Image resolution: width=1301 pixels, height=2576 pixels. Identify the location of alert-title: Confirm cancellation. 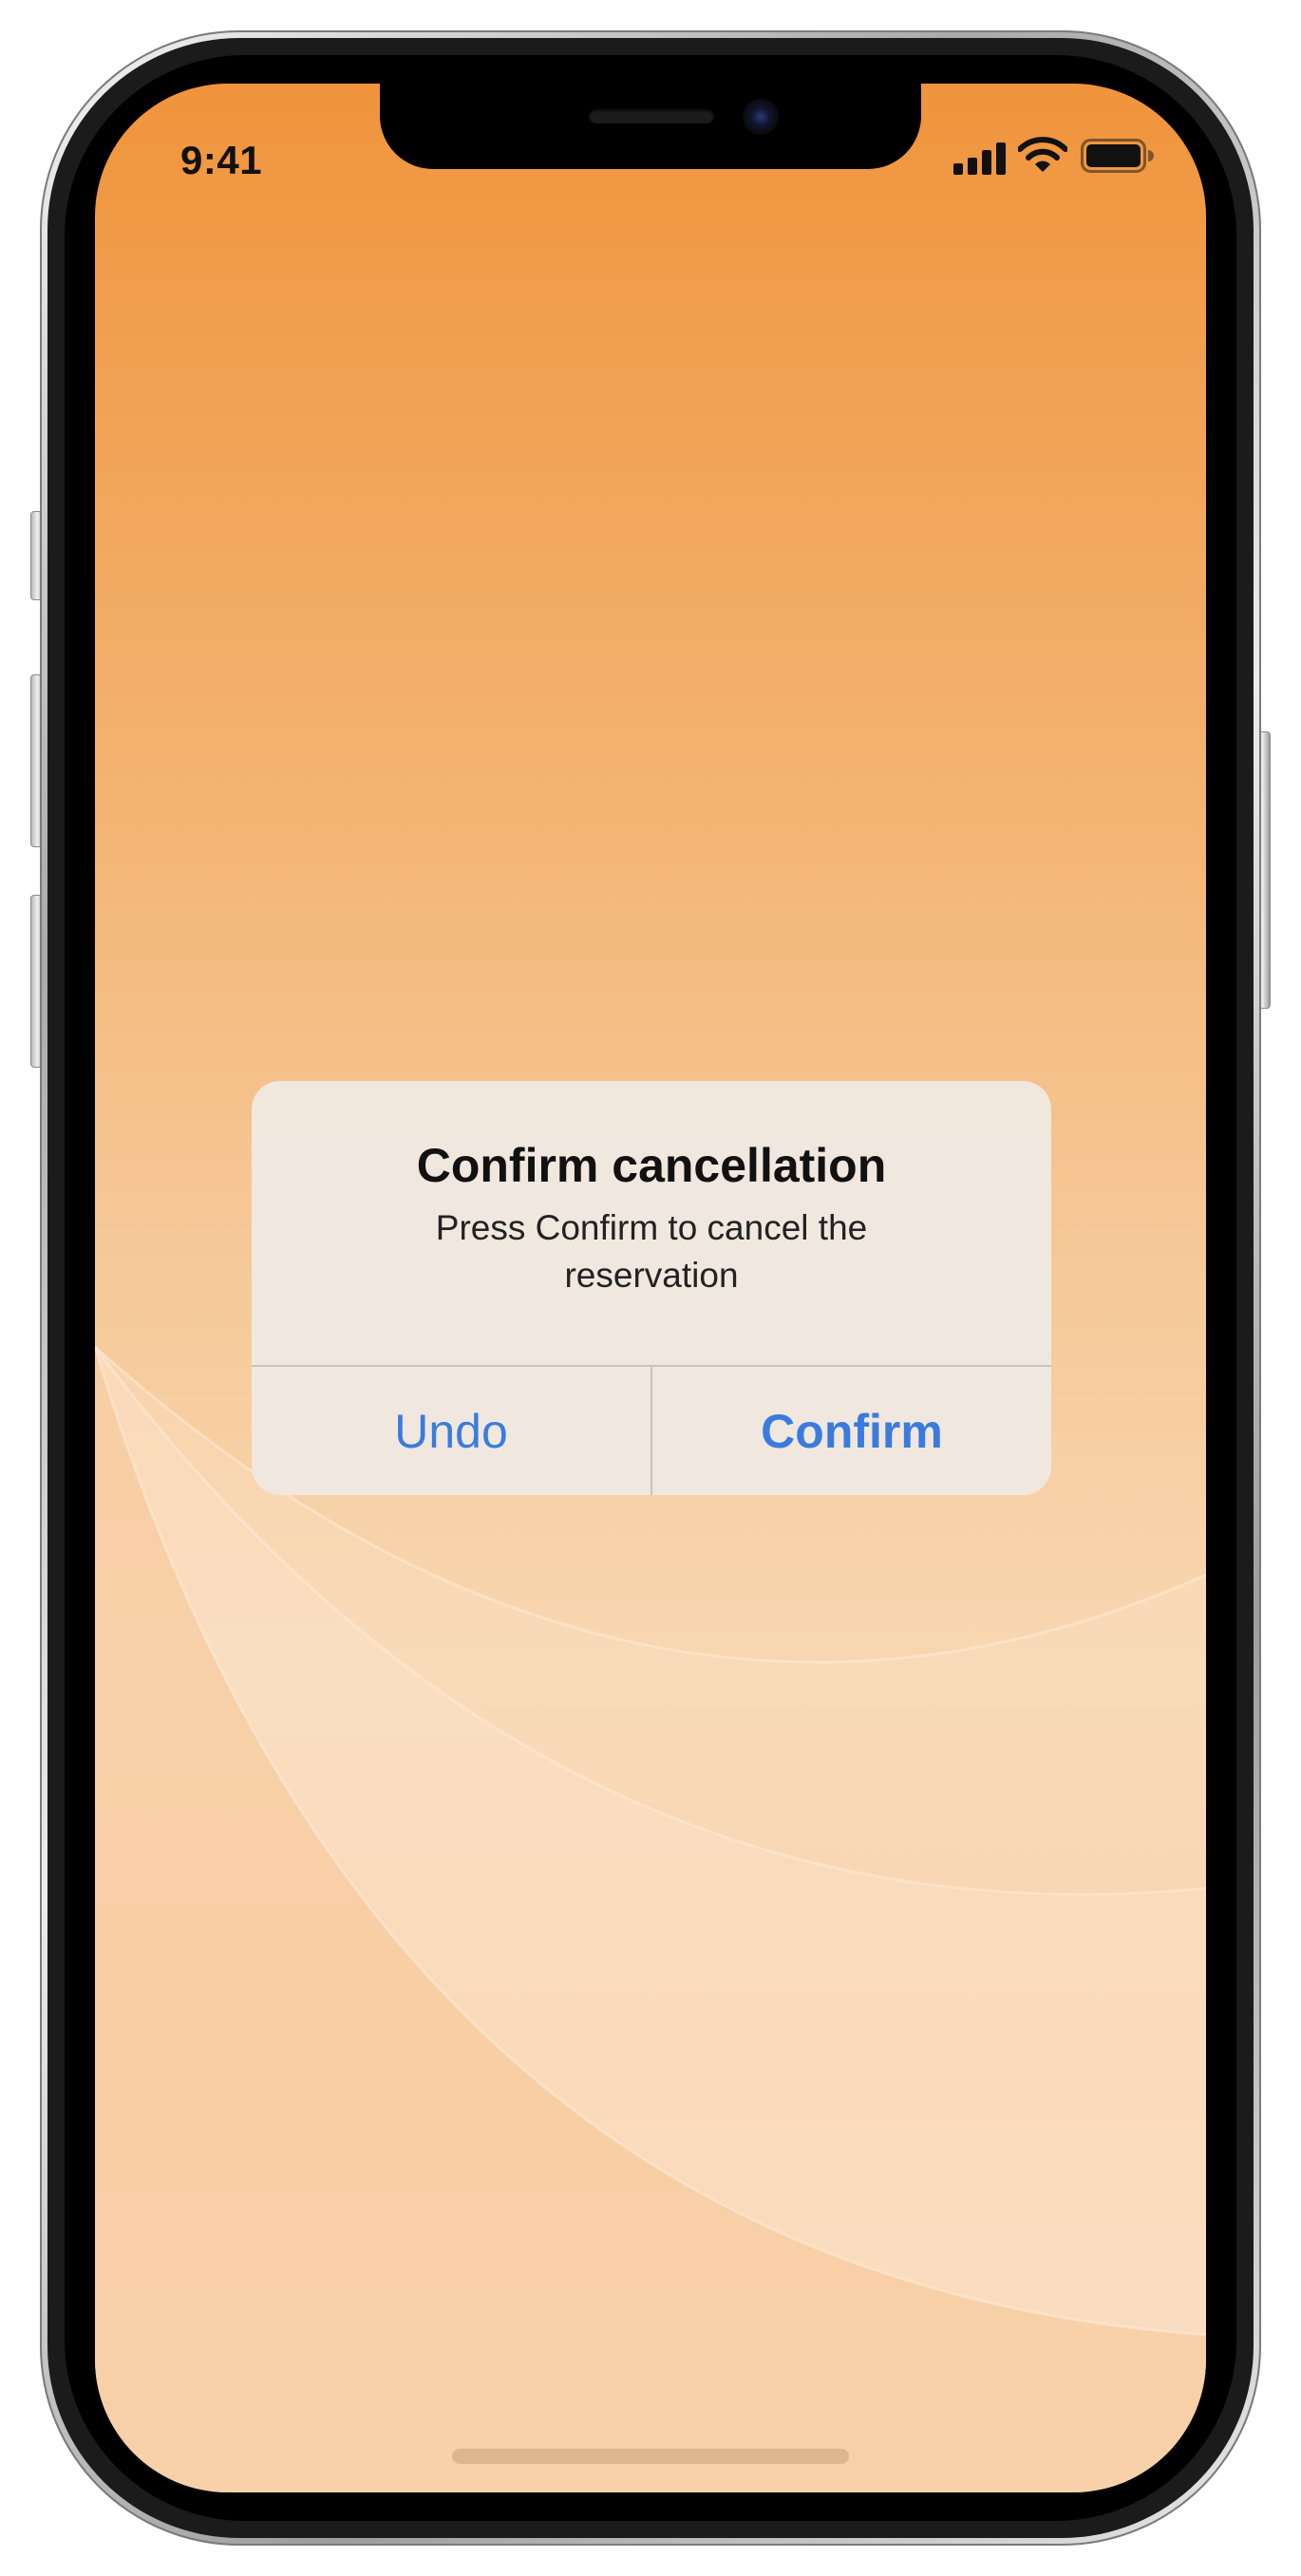
(651, 1165).